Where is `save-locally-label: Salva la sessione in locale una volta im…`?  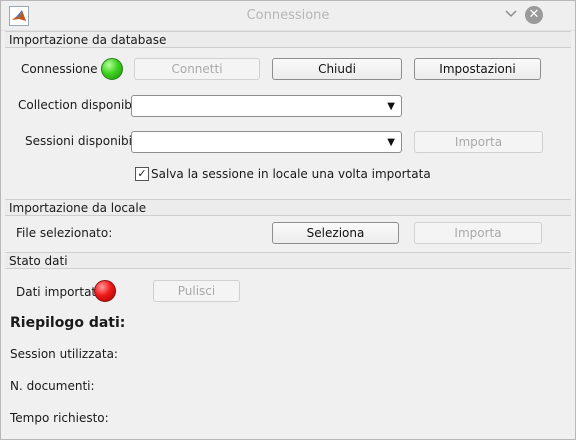 save-locally-label: Salva la sessione in locale una volta im… is located at coordinates (291, 174).